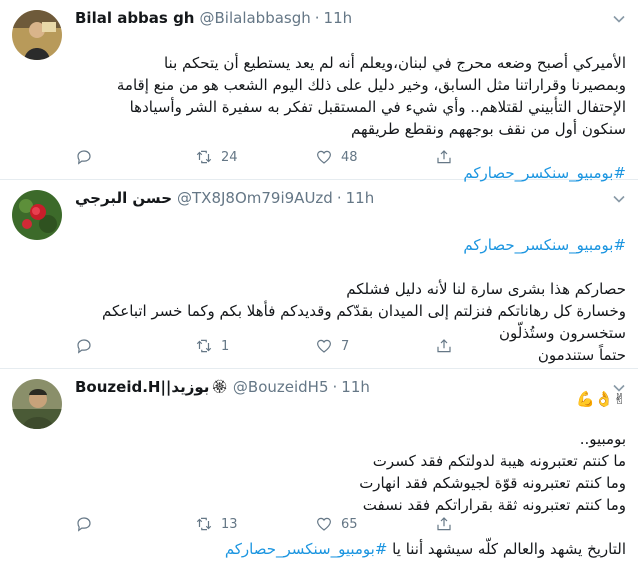 The height and width of the screenshot is (582, 638). What do you see at coordinates (375, 346) in the screenshot?
I see `like-button: 7` at bounding box center [375, 346].